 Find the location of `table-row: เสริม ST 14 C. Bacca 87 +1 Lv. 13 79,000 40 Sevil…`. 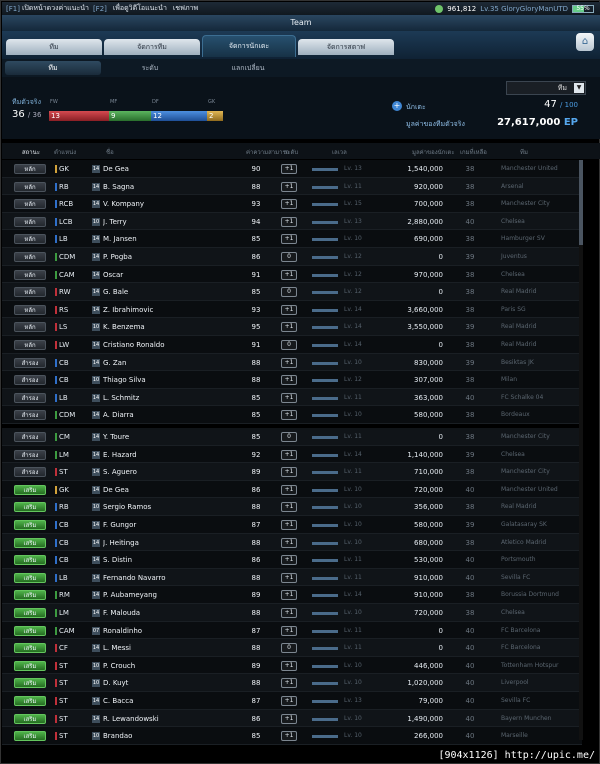

table-row: เสริม ST 14 C. Bacca 87 +1 Lv. 13 79,000 40 Sevil… is located at coordinates (292, 701).